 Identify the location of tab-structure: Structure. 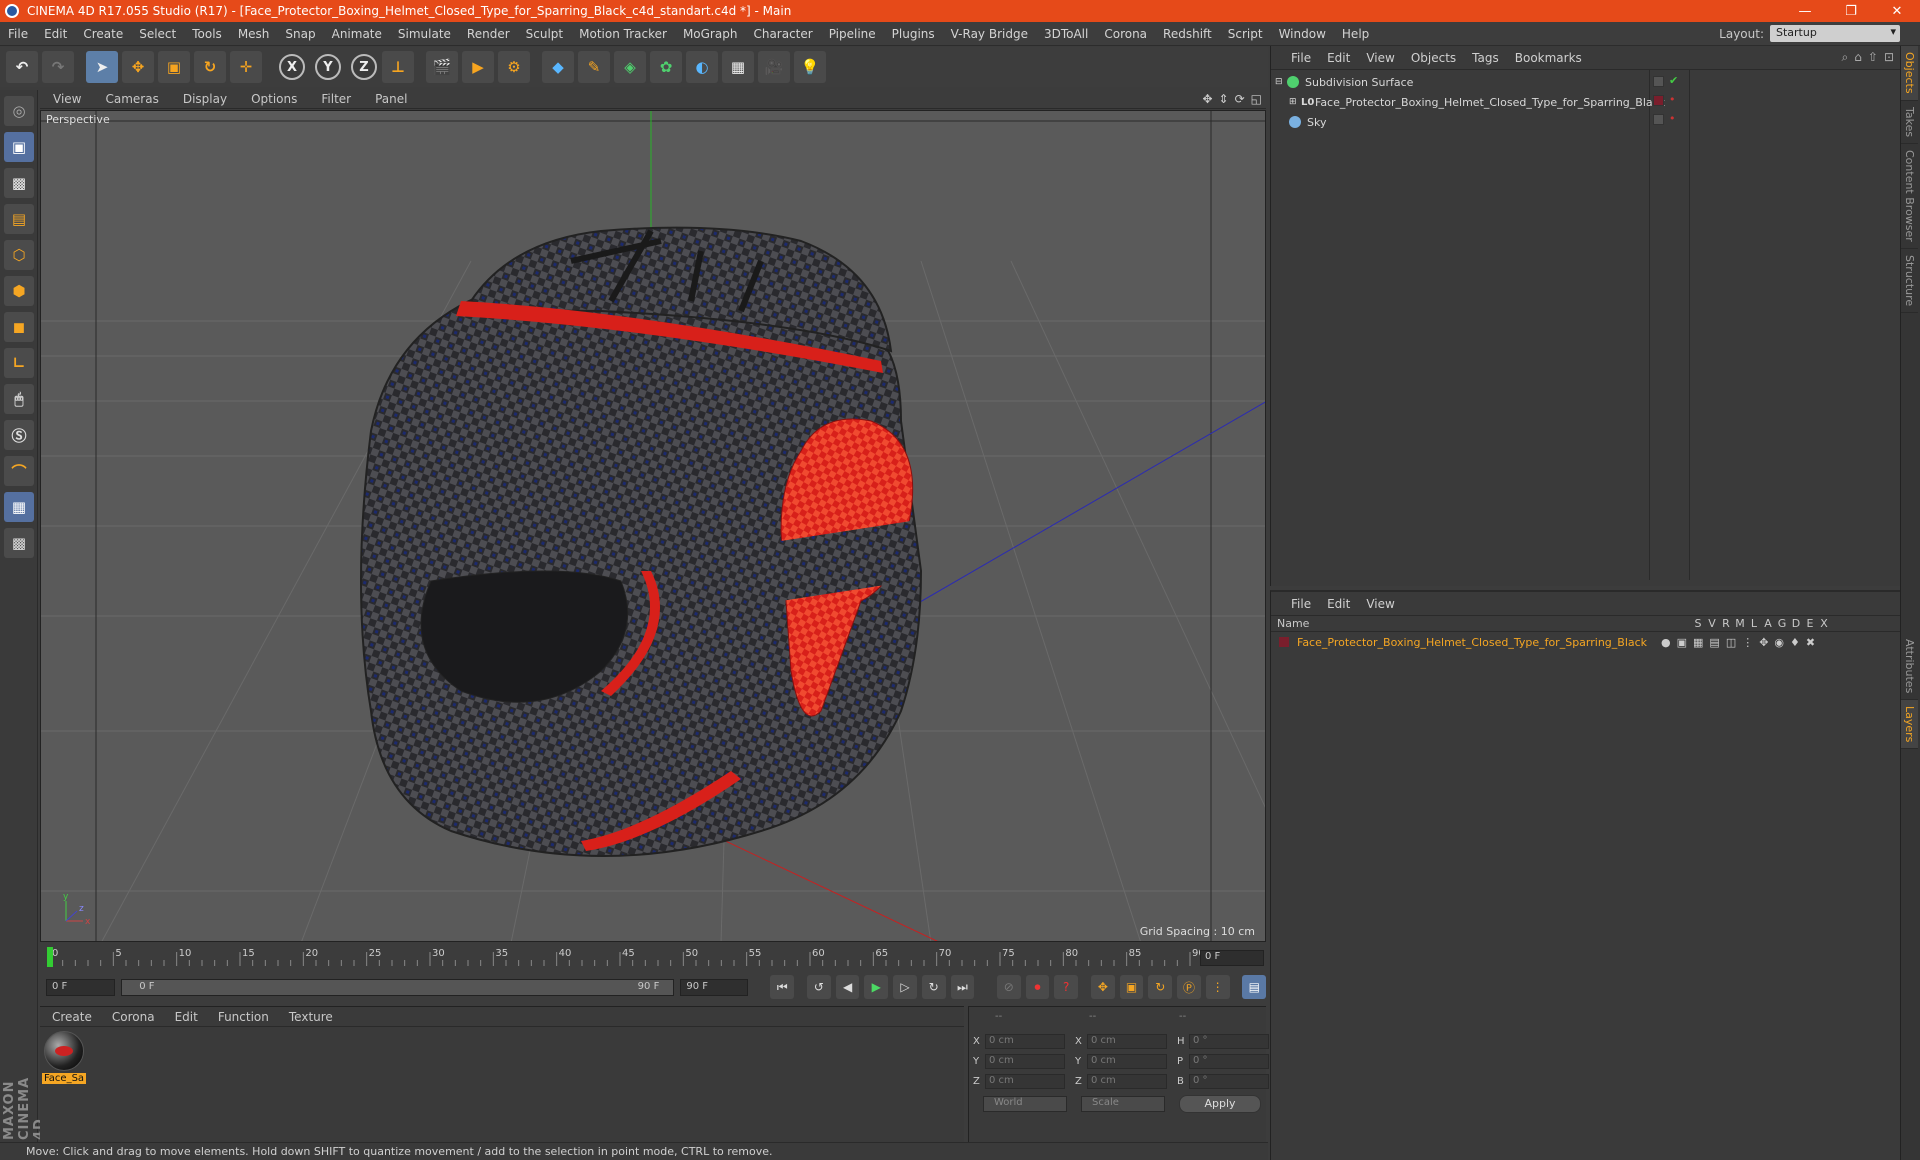
(1909, 281).